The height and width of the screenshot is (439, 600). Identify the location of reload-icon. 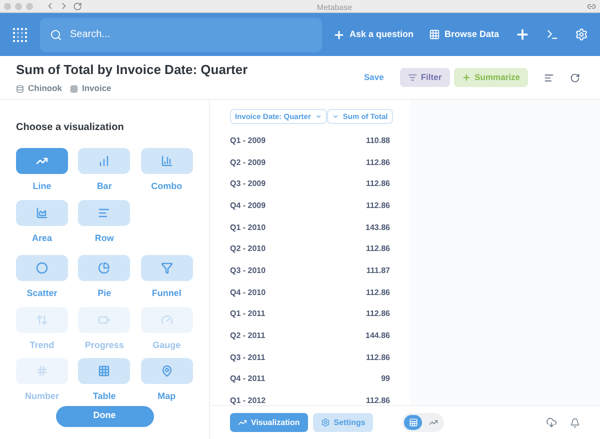
(77, 6).